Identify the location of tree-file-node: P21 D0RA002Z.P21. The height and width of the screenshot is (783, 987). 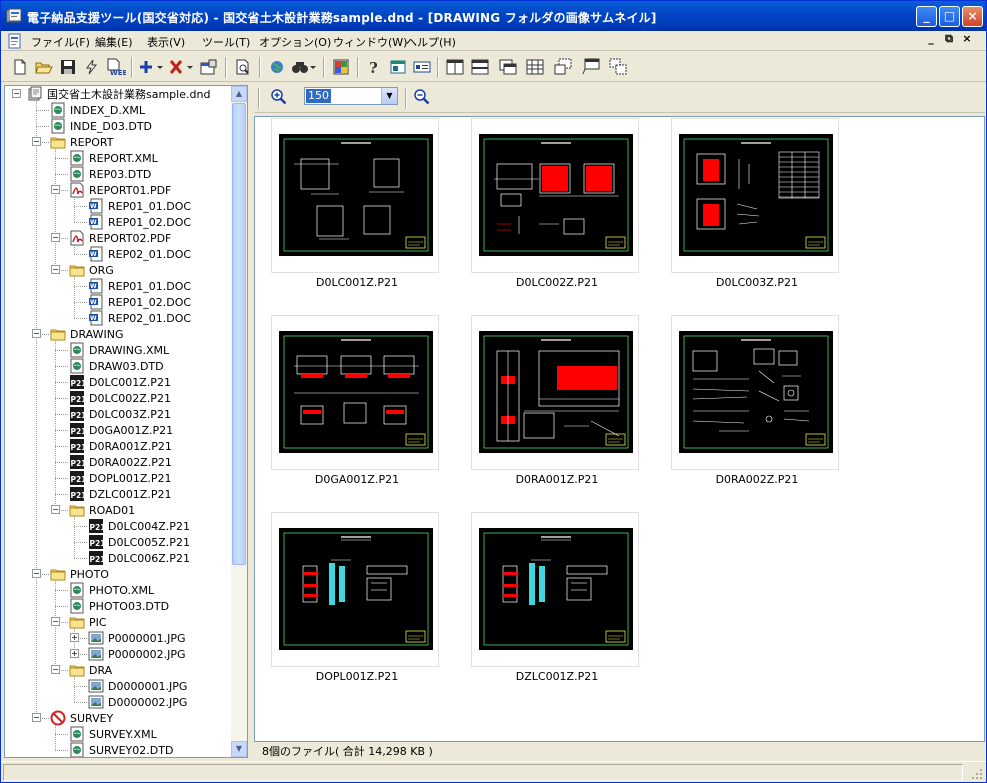
(120, 462).